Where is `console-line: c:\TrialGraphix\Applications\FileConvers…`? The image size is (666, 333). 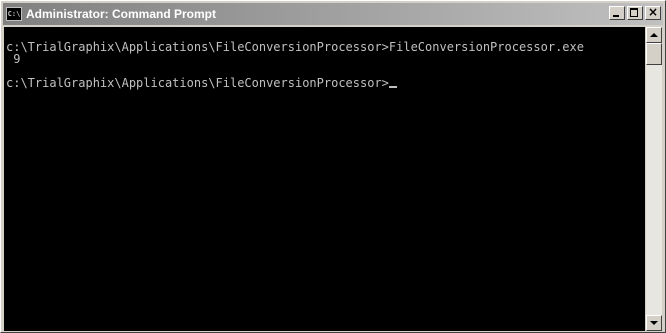
console-line: c:\TrialGraphix\Applications\FileConvers… is located at coordinates (295, 47).